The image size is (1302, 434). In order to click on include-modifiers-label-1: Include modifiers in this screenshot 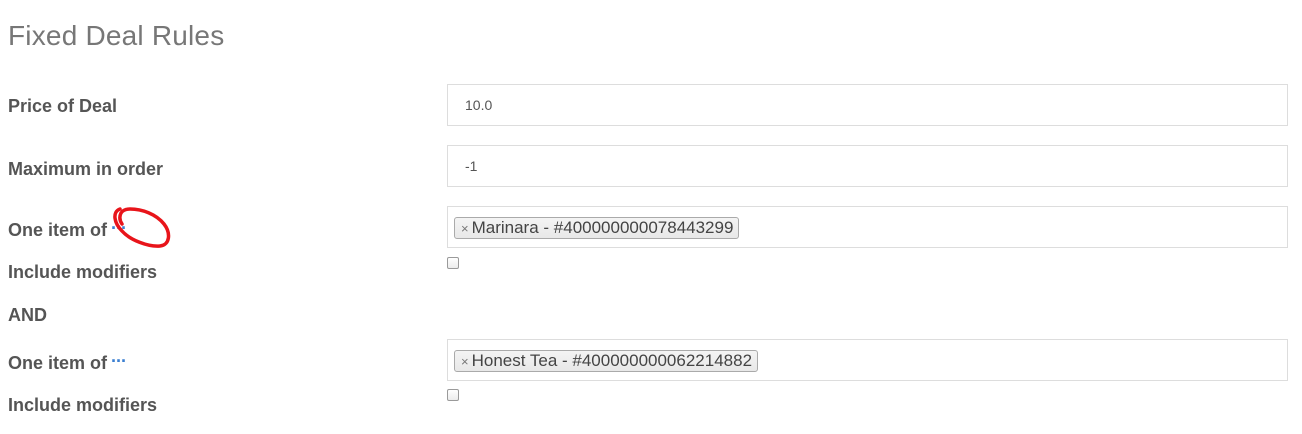, I will do `click(83, 272)`.